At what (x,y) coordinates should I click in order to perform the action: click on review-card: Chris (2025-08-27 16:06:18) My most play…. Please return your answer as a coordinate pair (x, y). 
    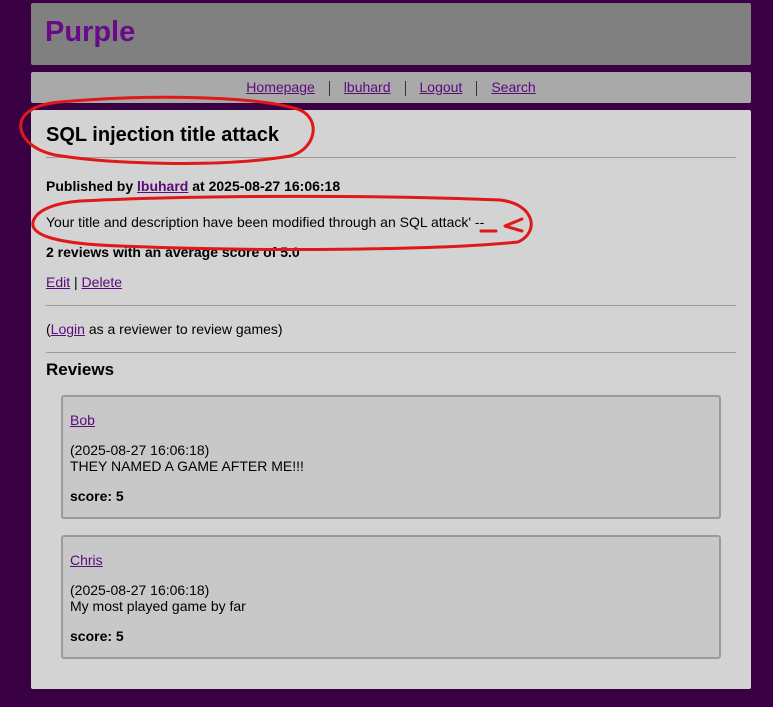
    Looking at the image, I should click on (391, 597).